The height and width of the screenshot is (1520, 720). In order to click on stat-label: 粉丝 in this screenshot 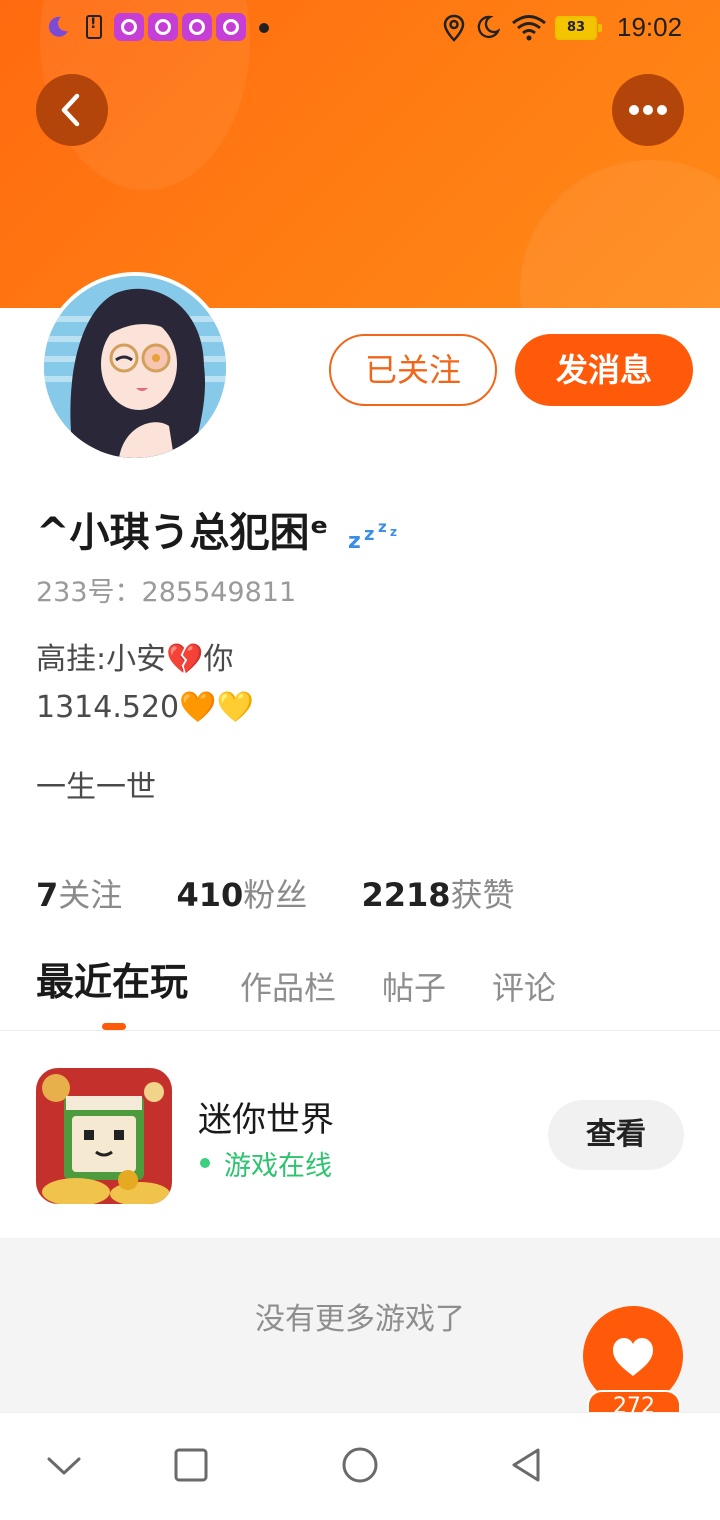, I will do `click(275, 895)`.